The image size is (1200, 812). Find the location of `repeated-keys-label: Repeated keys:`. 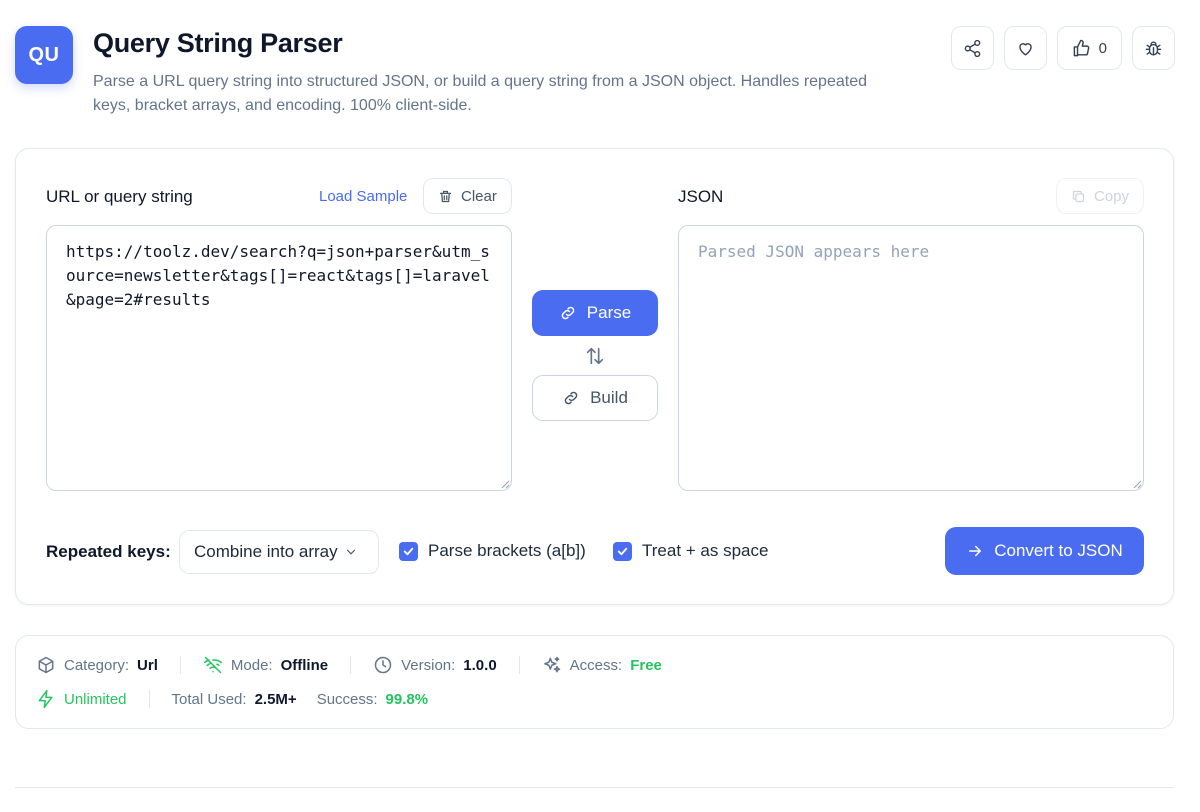

repeated-keys-label: Repeated keys: is located at coordinates (108, 551).